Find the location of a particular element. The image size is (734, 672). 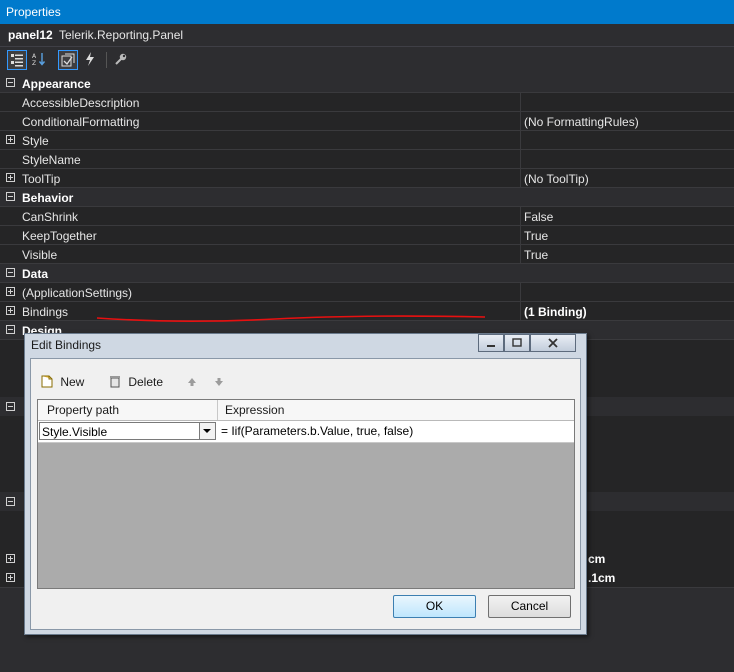

partial-value: cm is located at coordinates (597, 559).